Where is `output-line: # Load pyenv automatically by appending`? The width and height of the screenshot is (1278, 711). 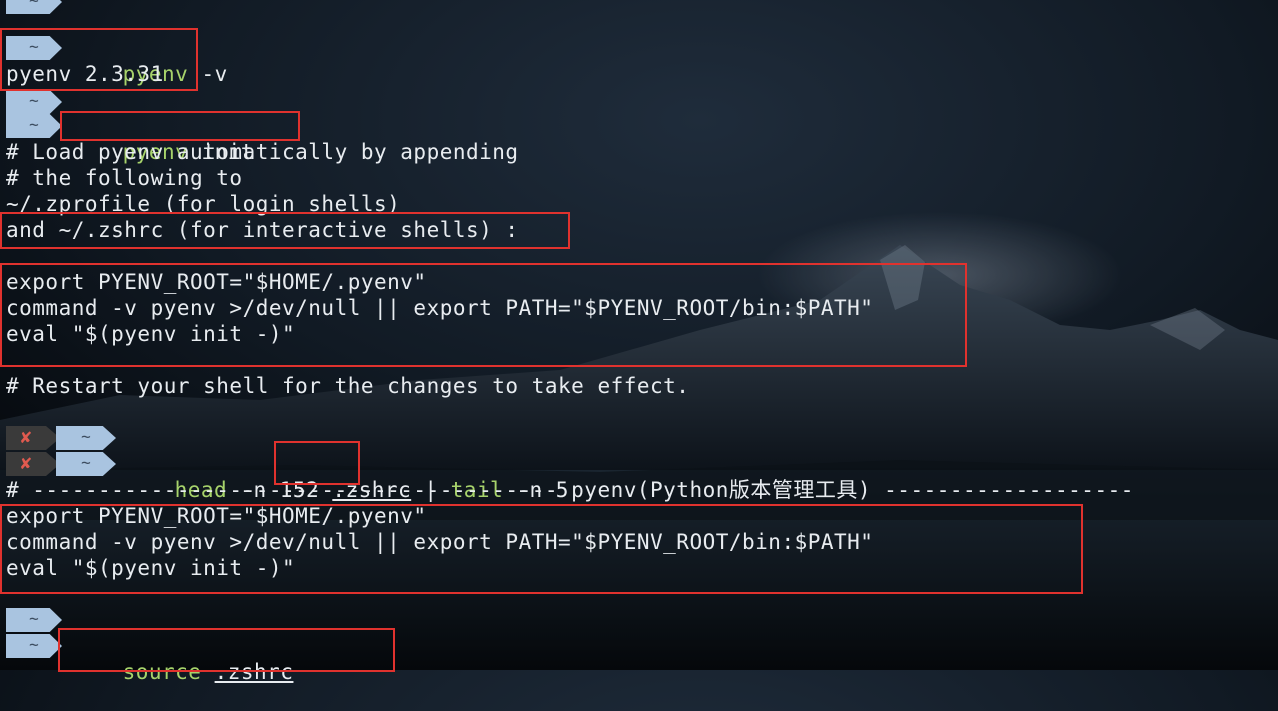
output-line: # Load pyenv automatically by appending is located at coordinates (262, 152).